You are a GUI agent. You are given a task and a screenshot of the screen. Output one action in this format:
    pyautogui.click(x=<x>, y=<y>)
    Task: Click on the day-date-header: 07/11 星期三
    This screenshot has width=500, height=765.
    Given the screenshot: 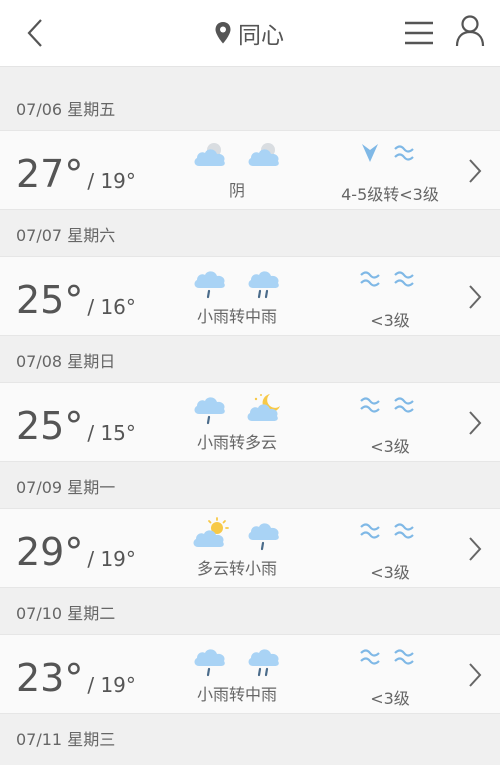 What is the action you would take?
    pyautogui.click(x=66, y=739)
    